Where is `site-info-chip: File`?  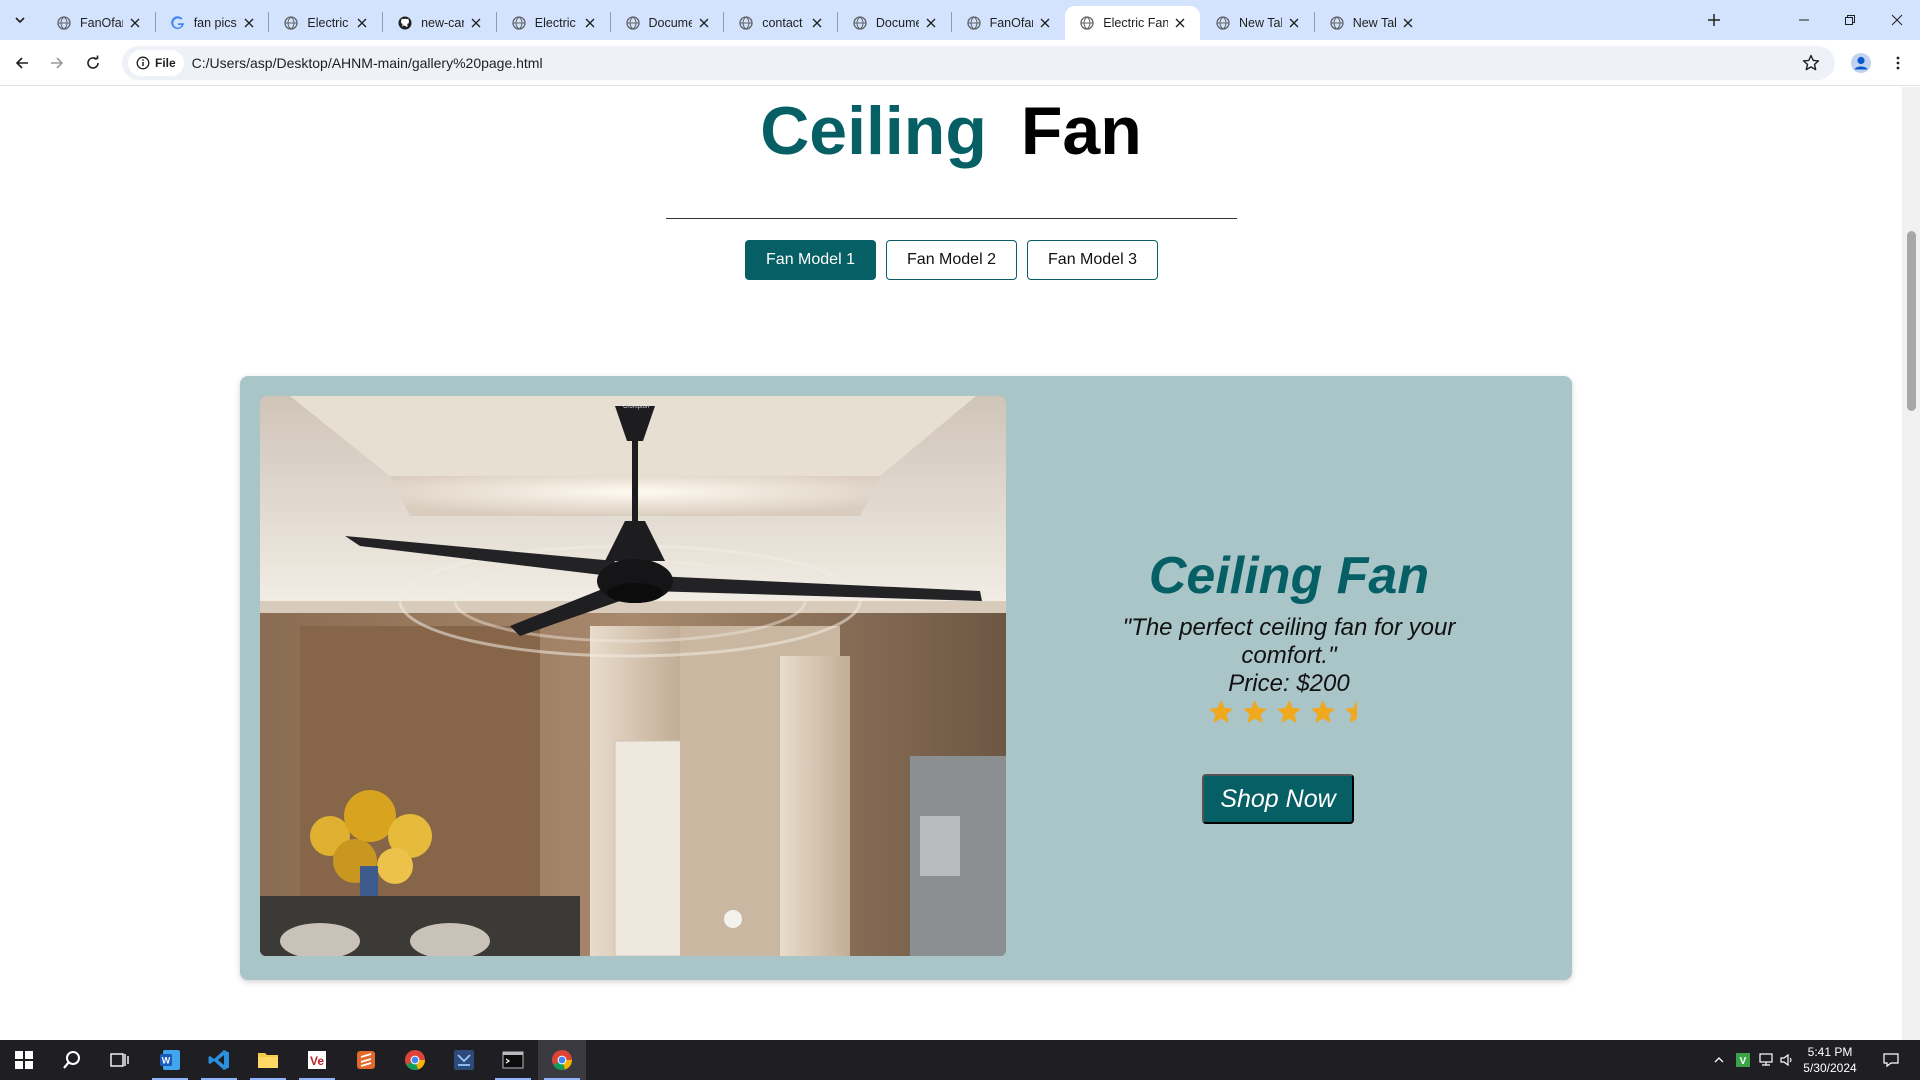 site-info-chip: File is located at coordinates (156, 63).